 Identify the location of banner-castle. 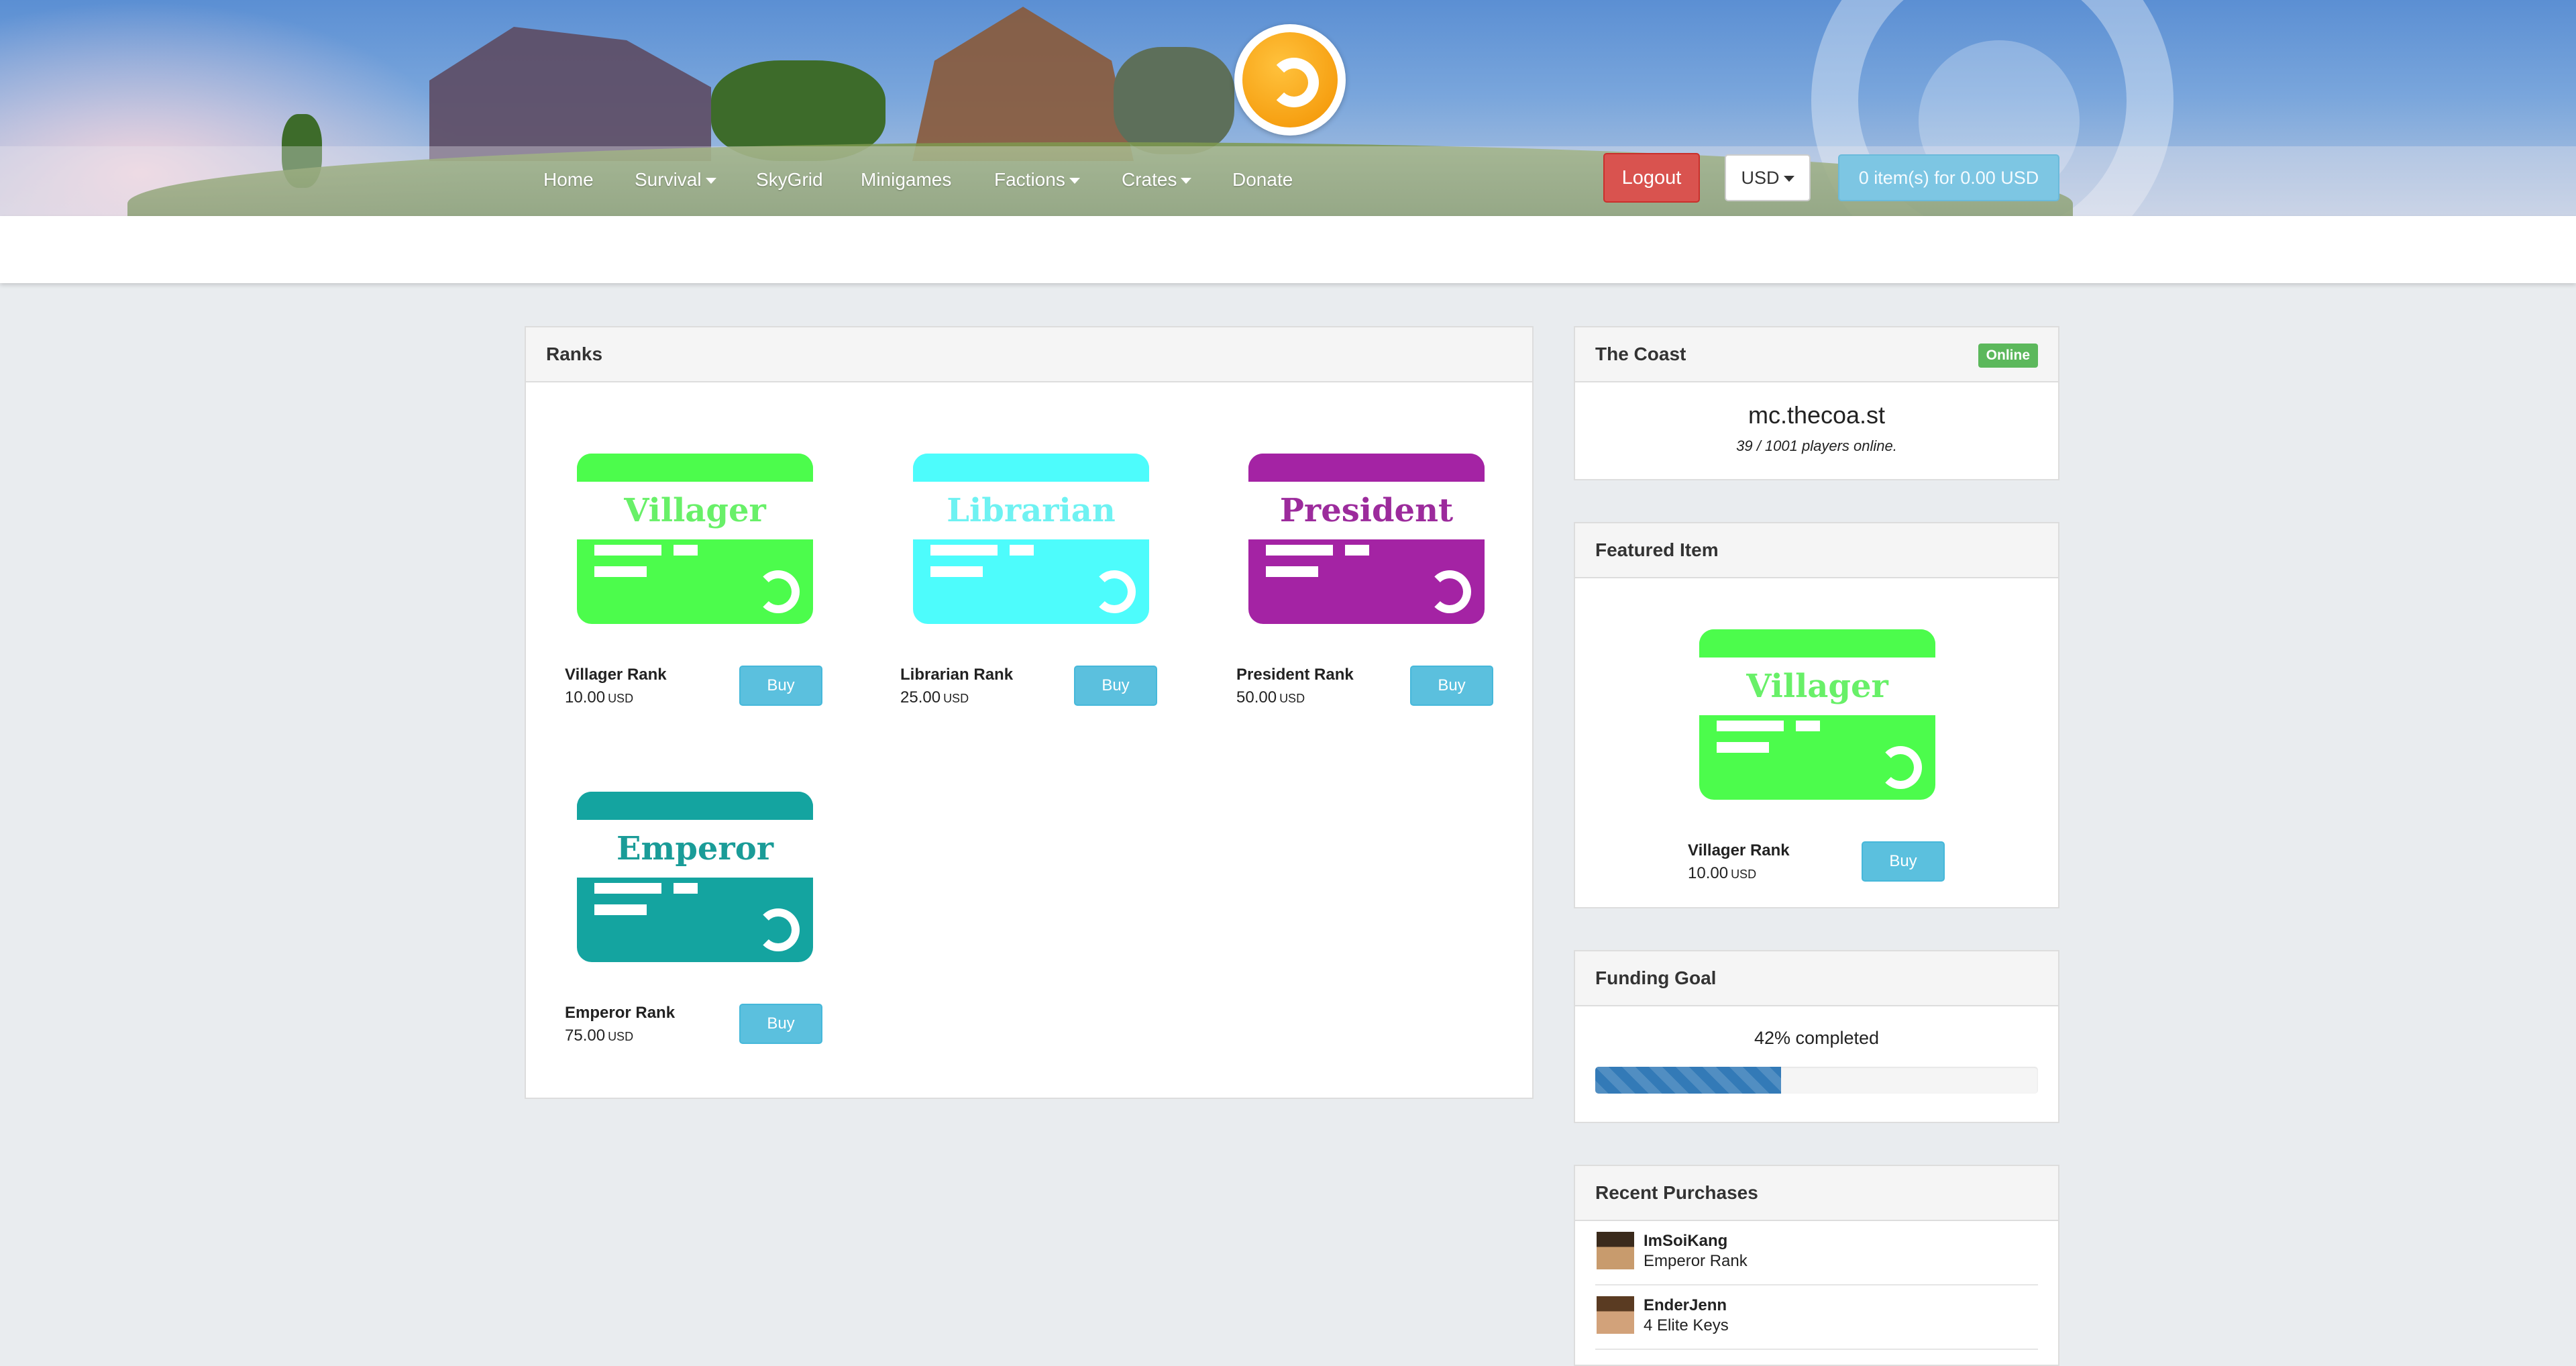
(570, 94).